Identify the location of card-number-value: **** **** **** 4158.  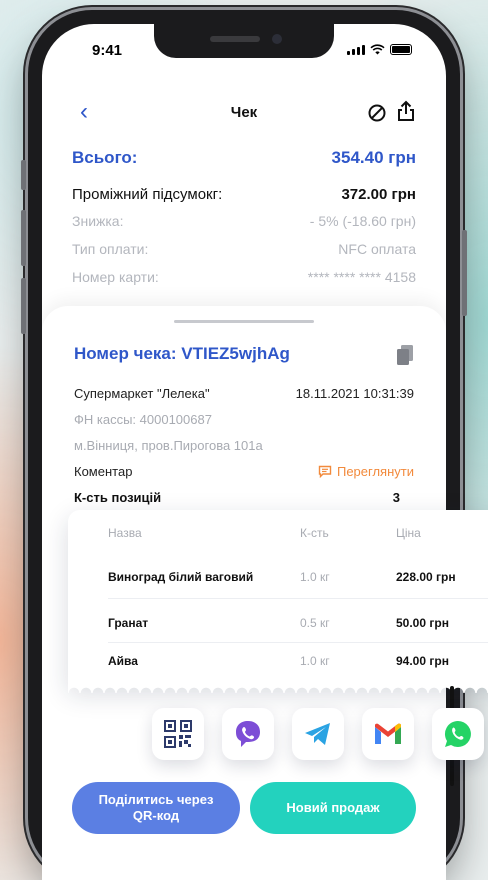
(361, 277).